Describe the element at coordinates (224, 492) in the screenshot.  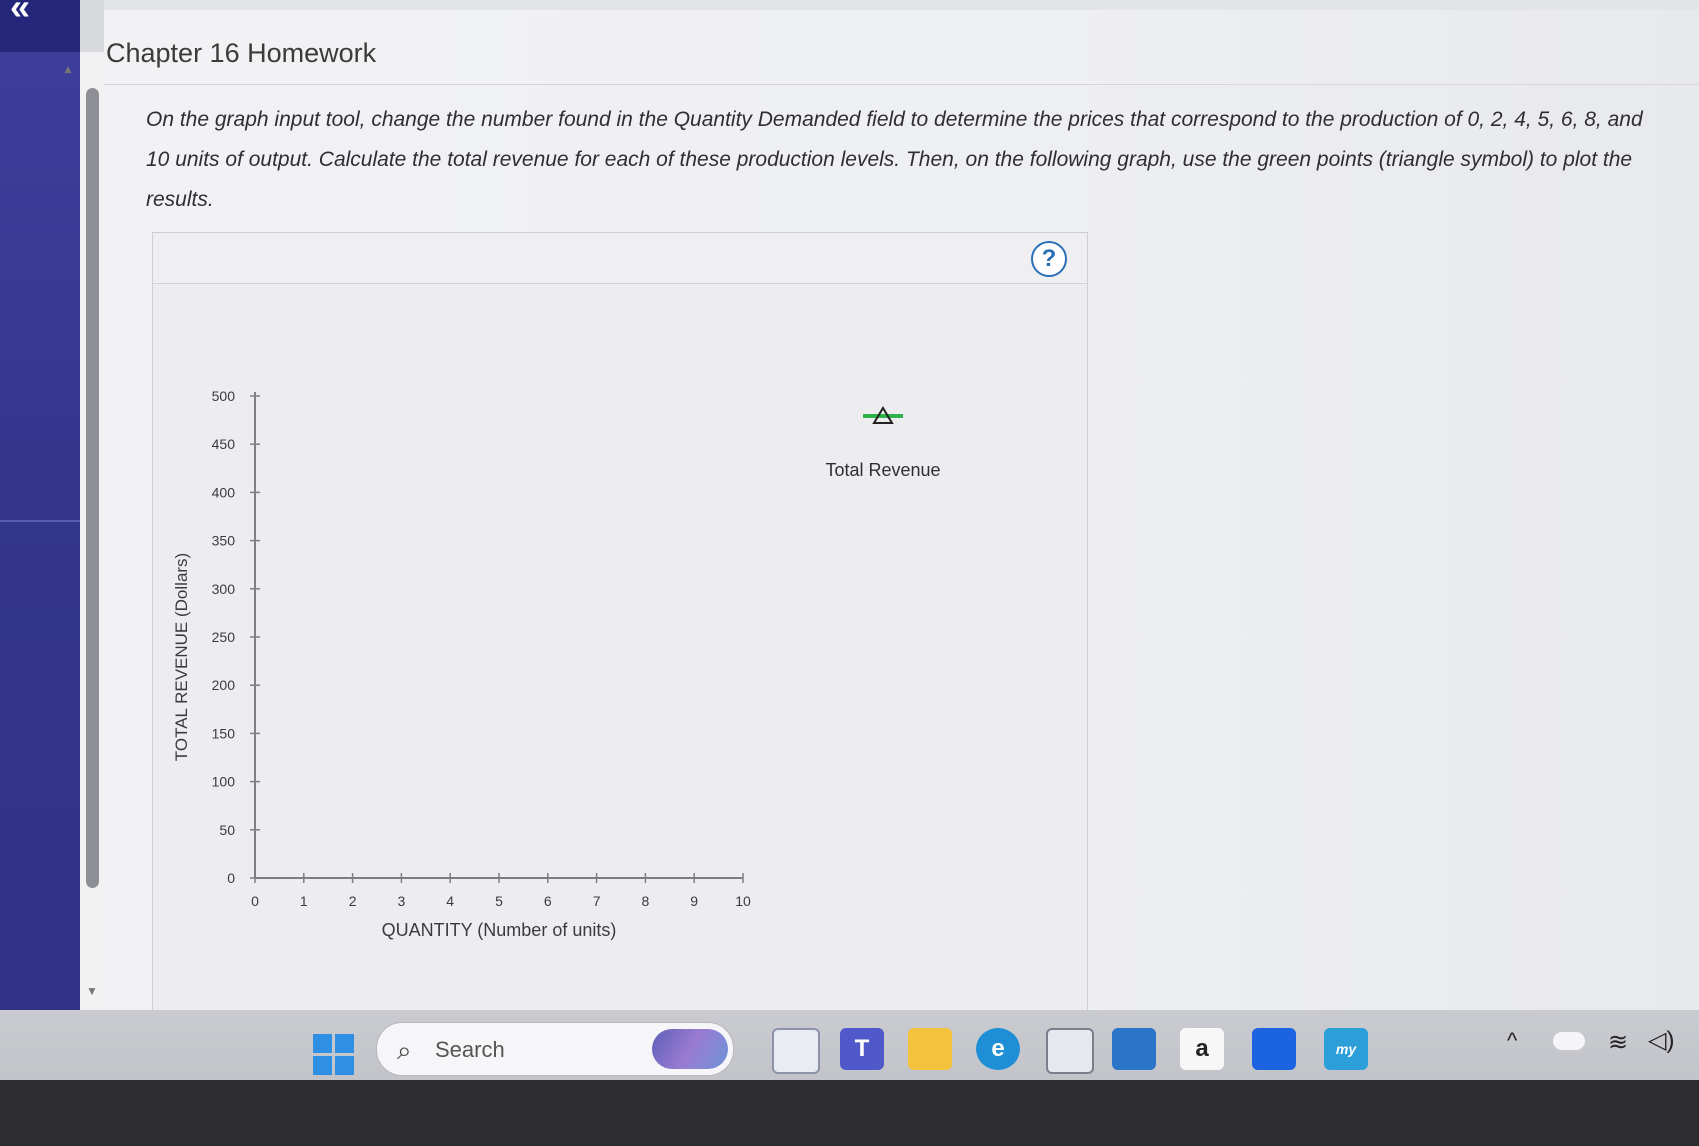
I see `y-tick-label: 400` at that location.